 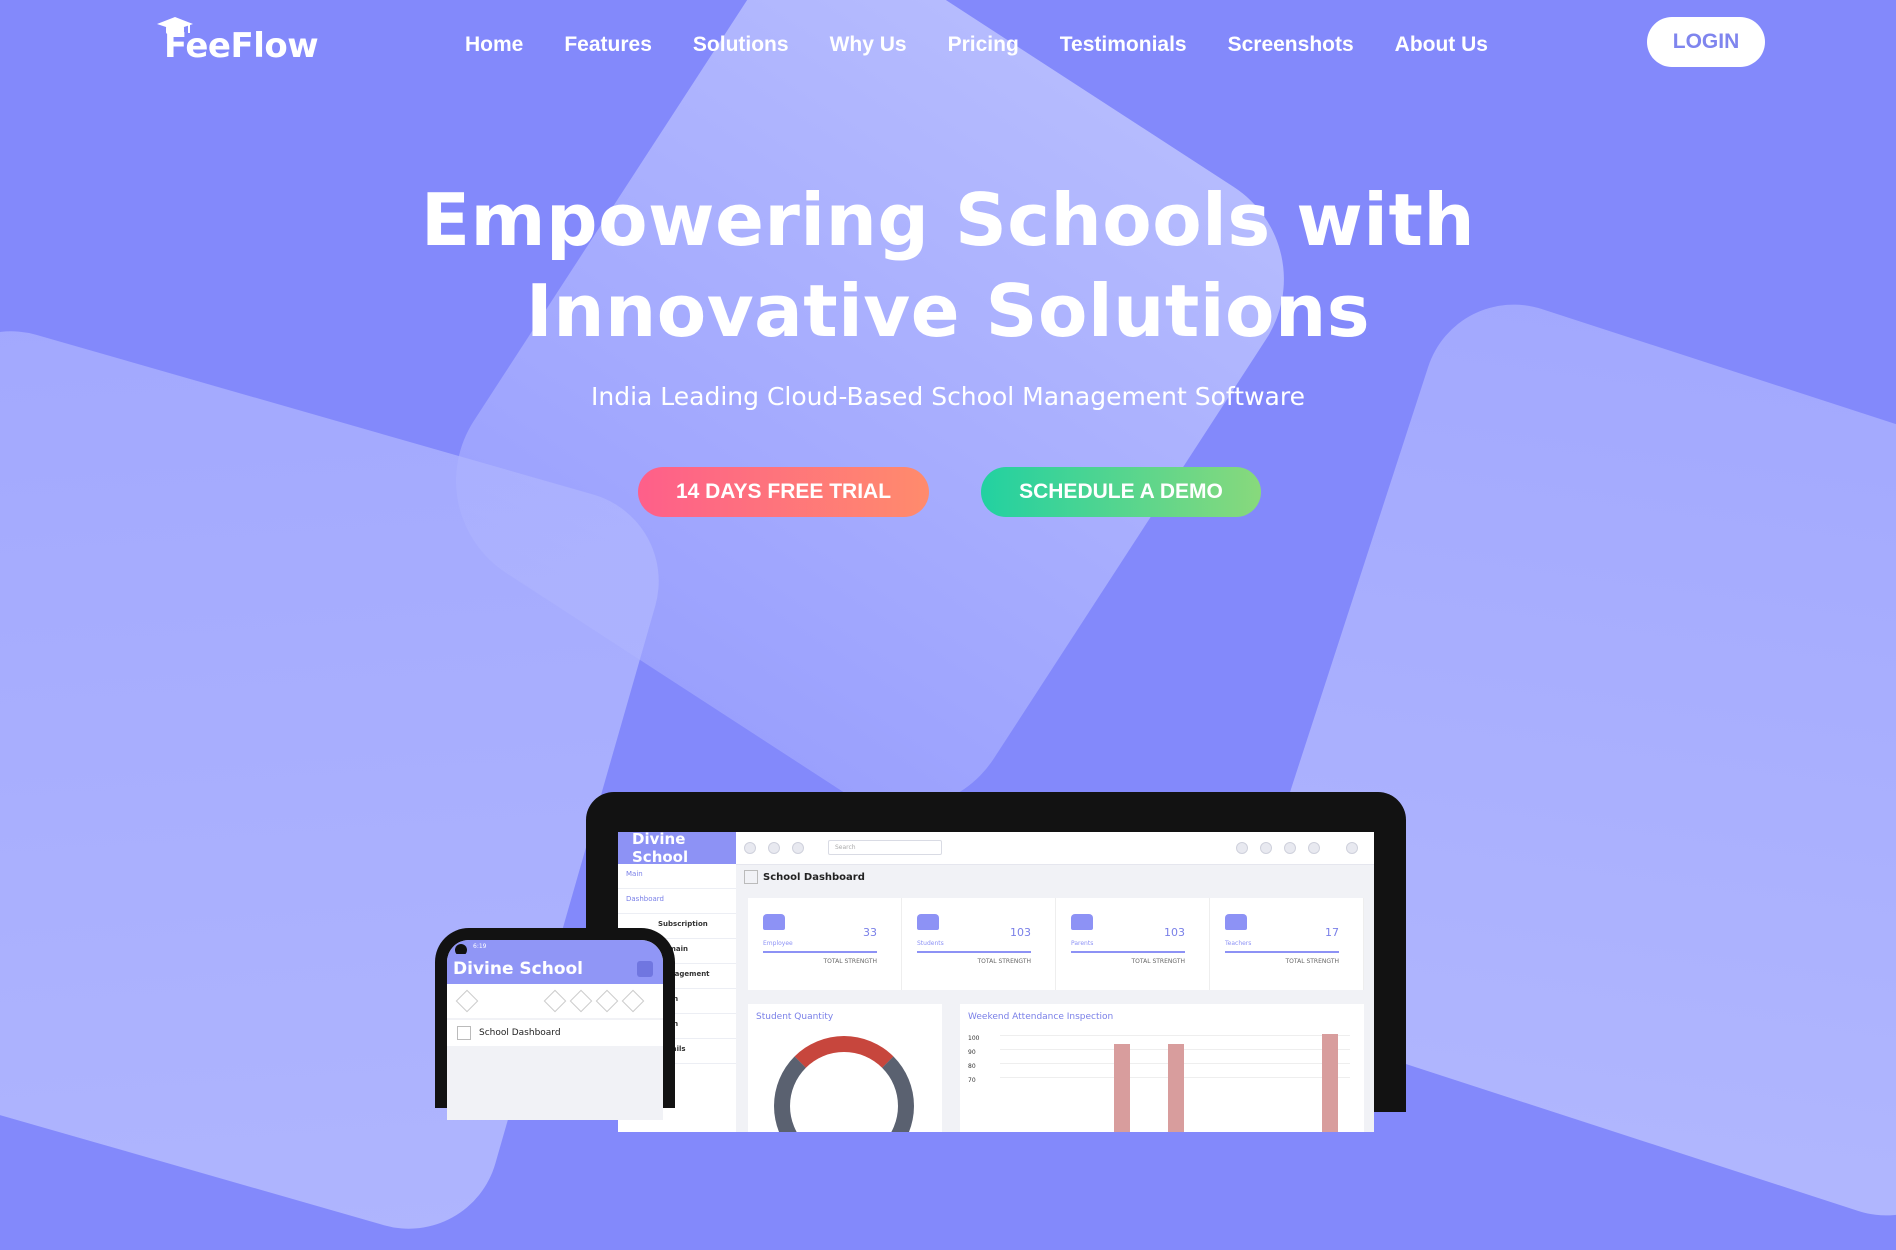 I want to click on phone-mockup: 6:19 Divine School School Dashboard, so click(x=555, y=1024).